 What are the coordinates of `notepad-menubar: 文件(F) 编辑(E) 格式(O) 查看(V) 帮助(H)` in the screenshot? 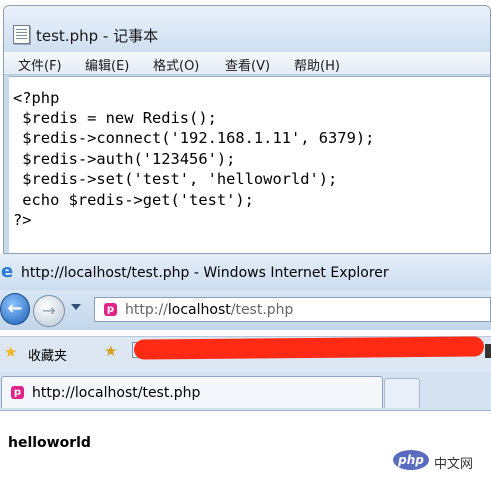 It's located at (247, 63).